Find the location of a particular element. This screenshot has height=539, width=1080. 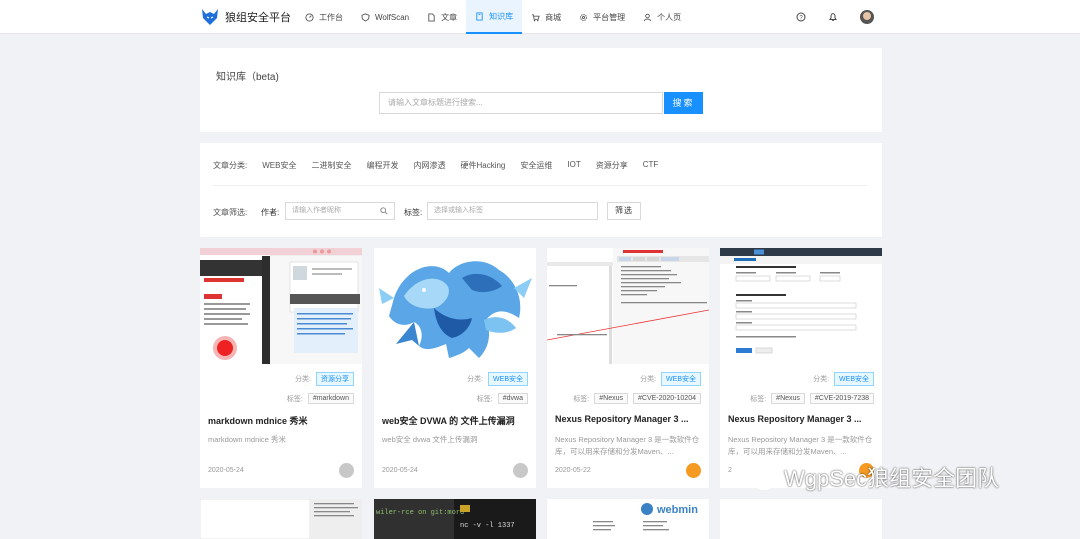

article-card-partial: wiler-rce on git:mord nc -v -l 1337 is located at coordinates (455, 519).